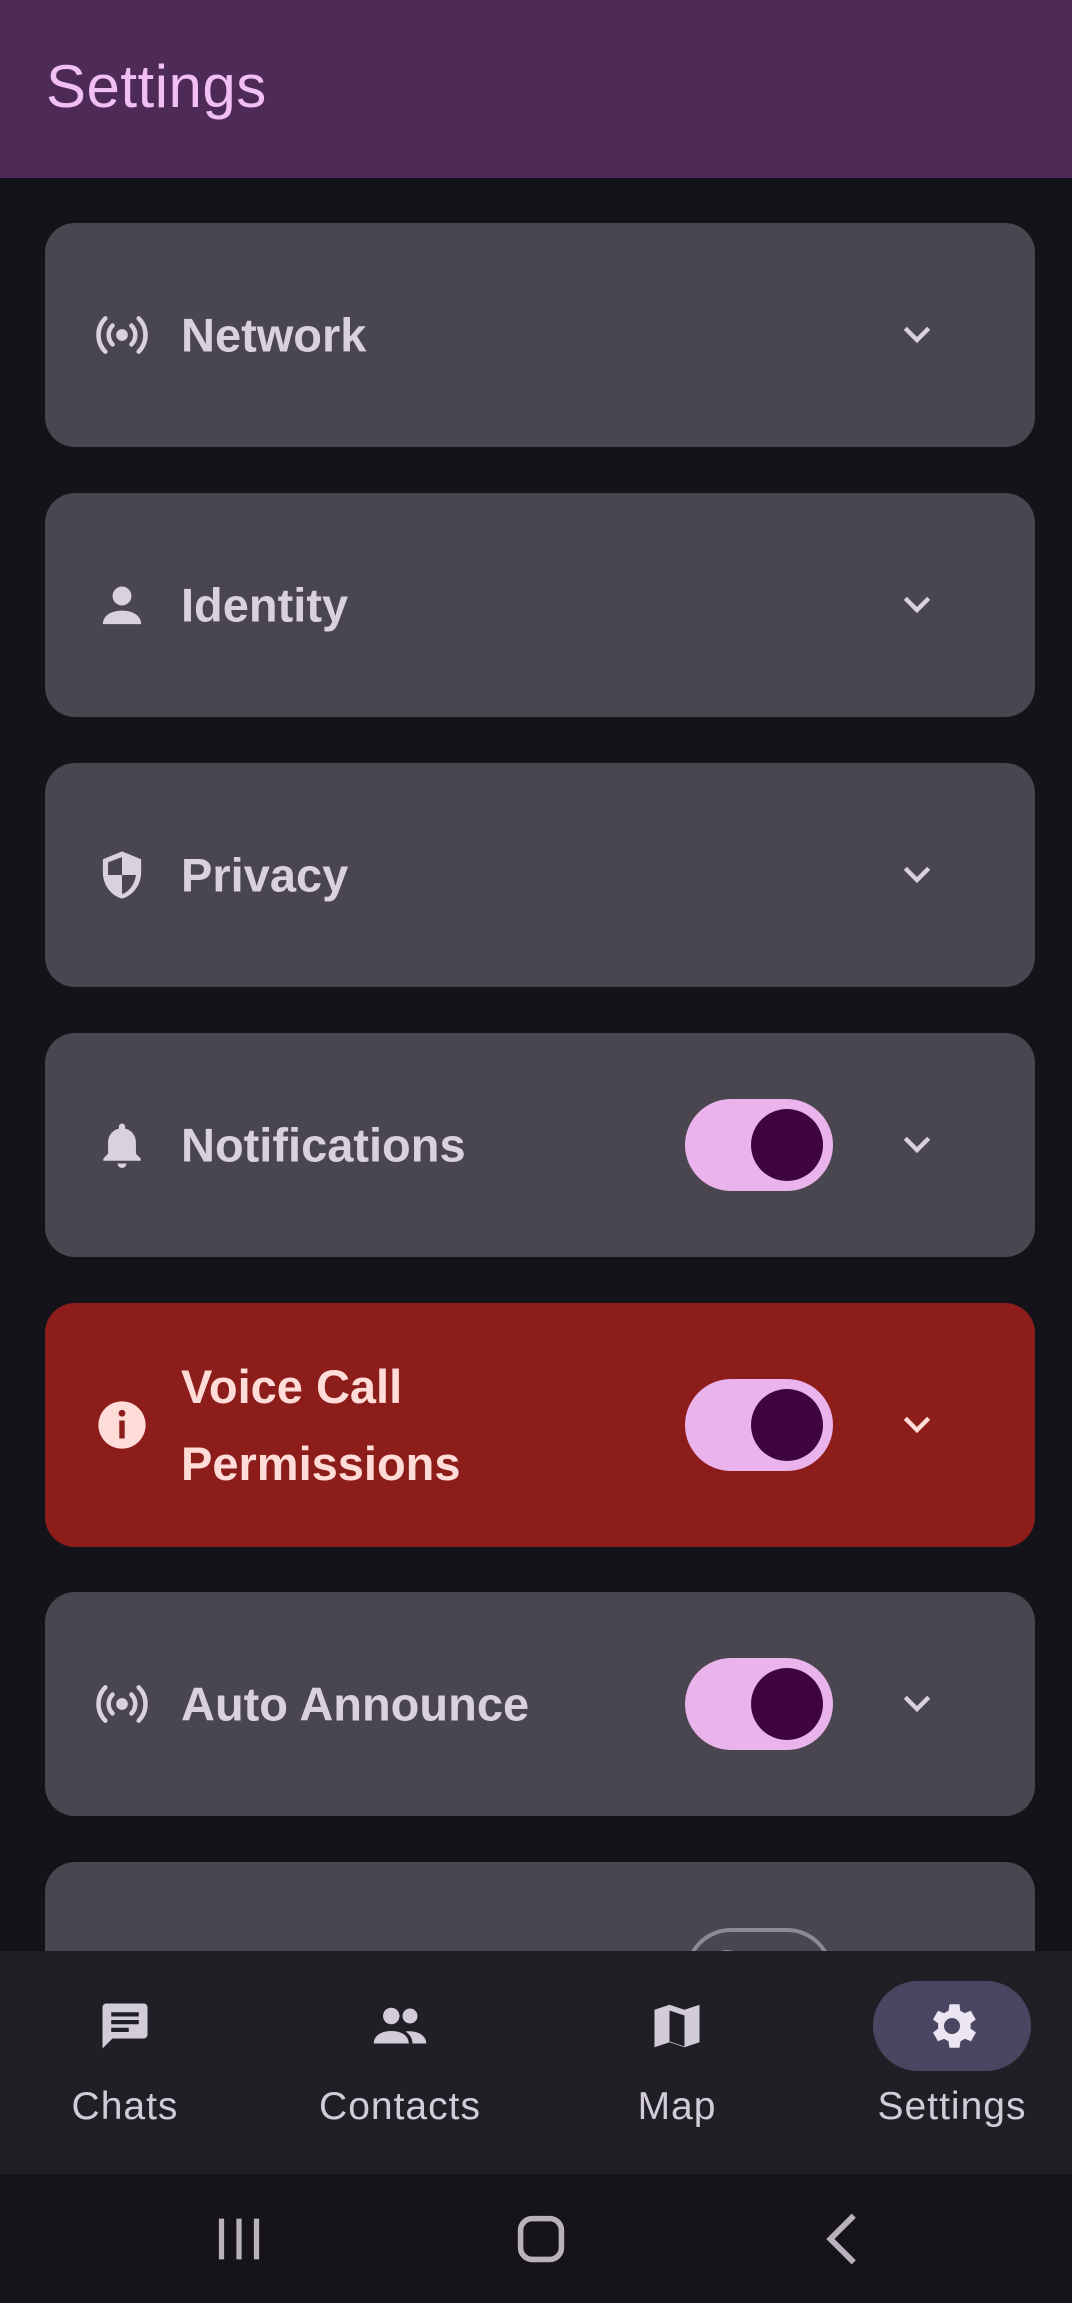 This screenshot has height=2303, width=1072. Describe the element at coordinates (125, 2062) in the screenshot. I see `nav-item-chats: Chats` at that location.